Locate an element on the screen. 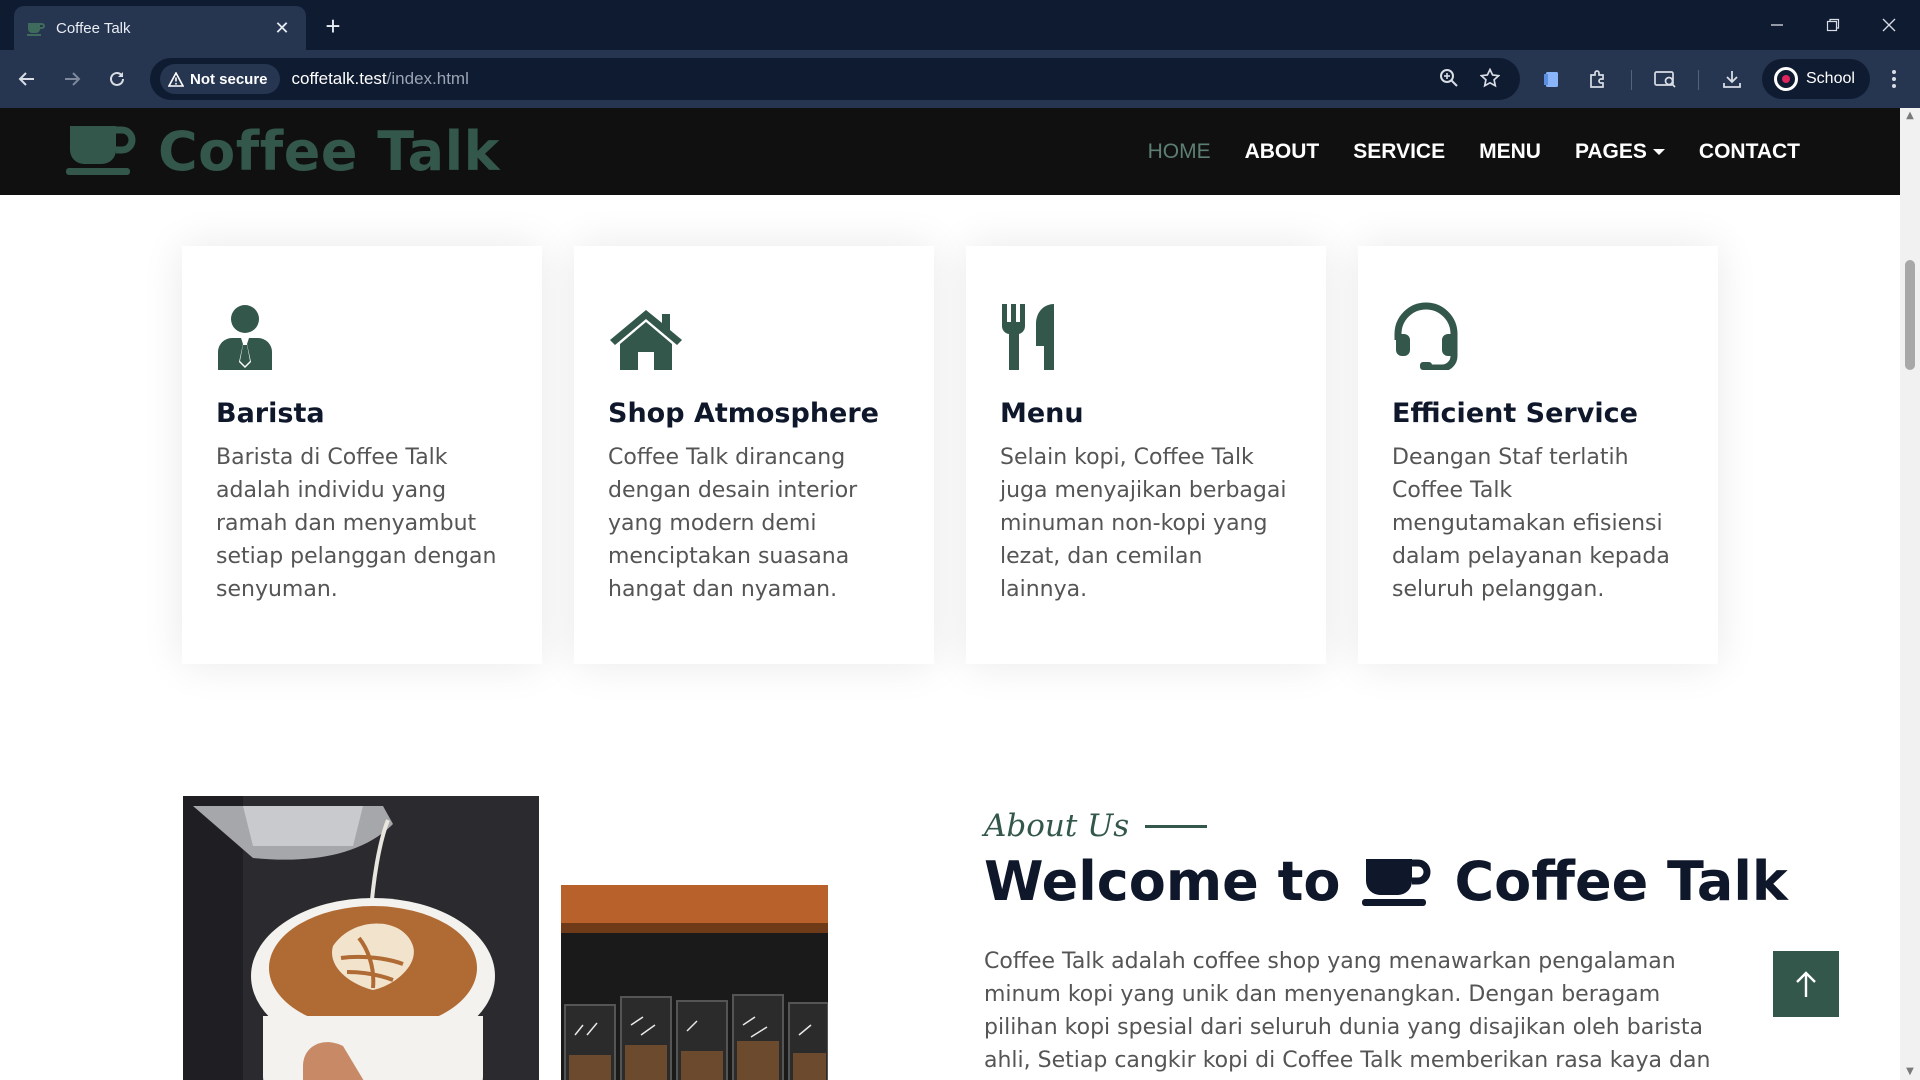  reading-list-icon is located at coordinates (1552, 79).